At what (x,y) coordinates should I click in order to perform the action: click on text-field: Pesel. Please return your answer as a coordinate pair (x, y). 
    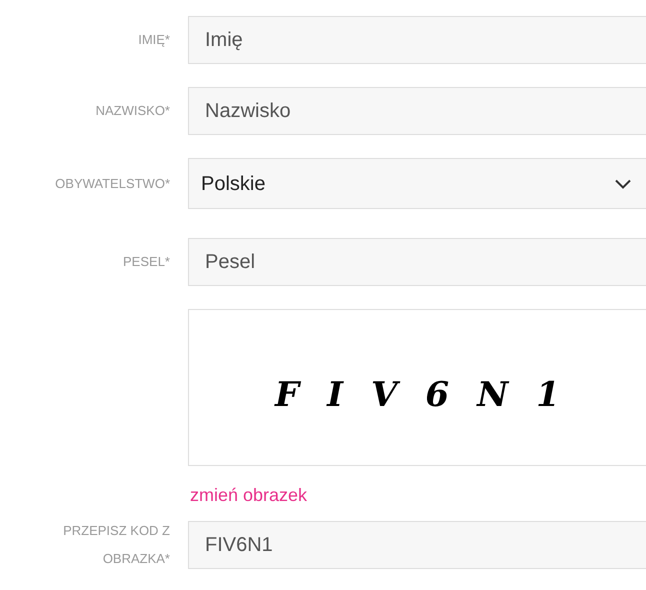
    Looking at the image, I should click on (417, 262).